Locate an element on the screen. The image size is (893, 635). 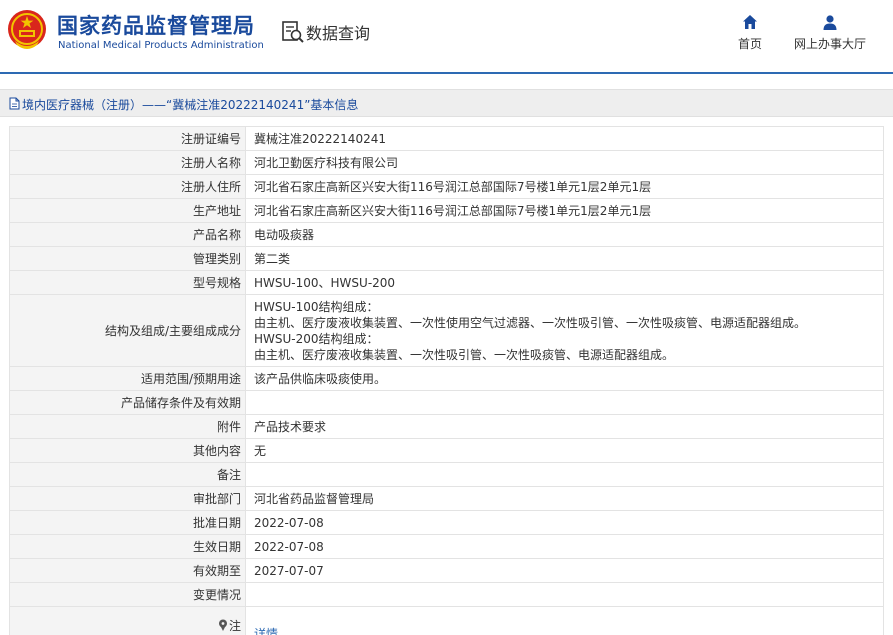
table-row: 生效日期 2022-07-08 is located at coordinates (446, 546).